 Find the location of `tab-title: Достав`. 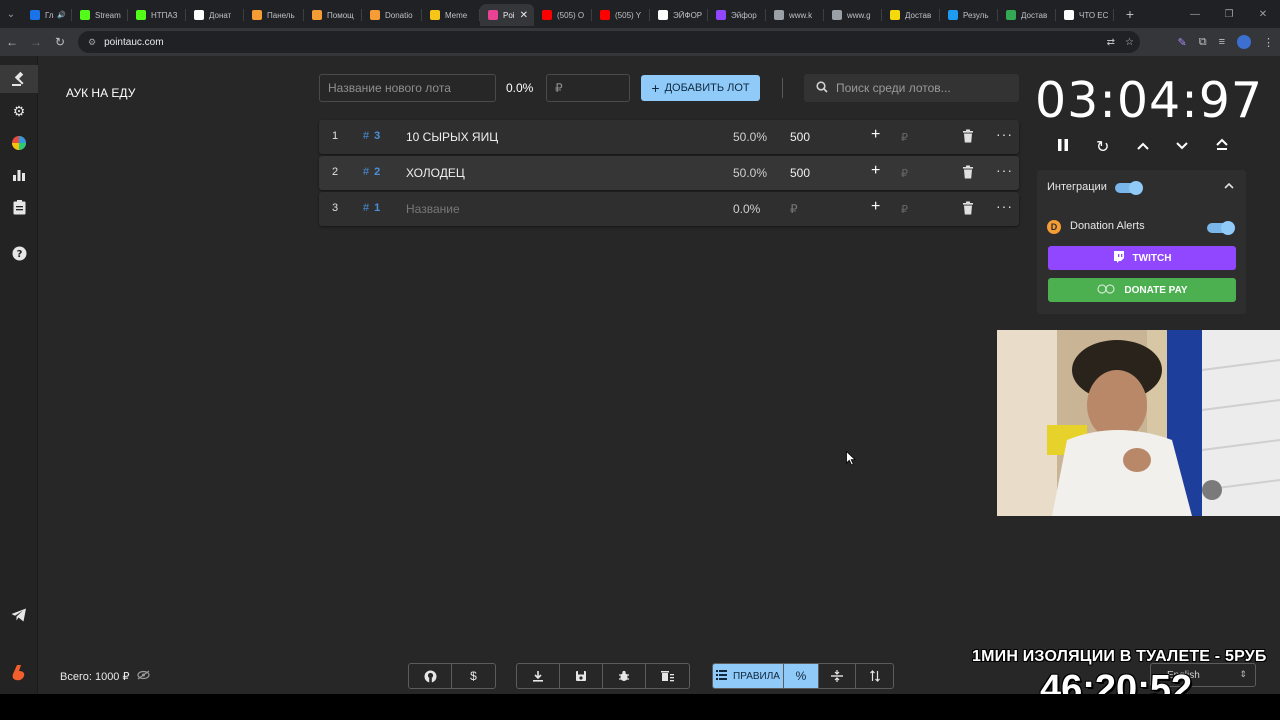

tab-title: Достав is located at coordinates (918, 15).